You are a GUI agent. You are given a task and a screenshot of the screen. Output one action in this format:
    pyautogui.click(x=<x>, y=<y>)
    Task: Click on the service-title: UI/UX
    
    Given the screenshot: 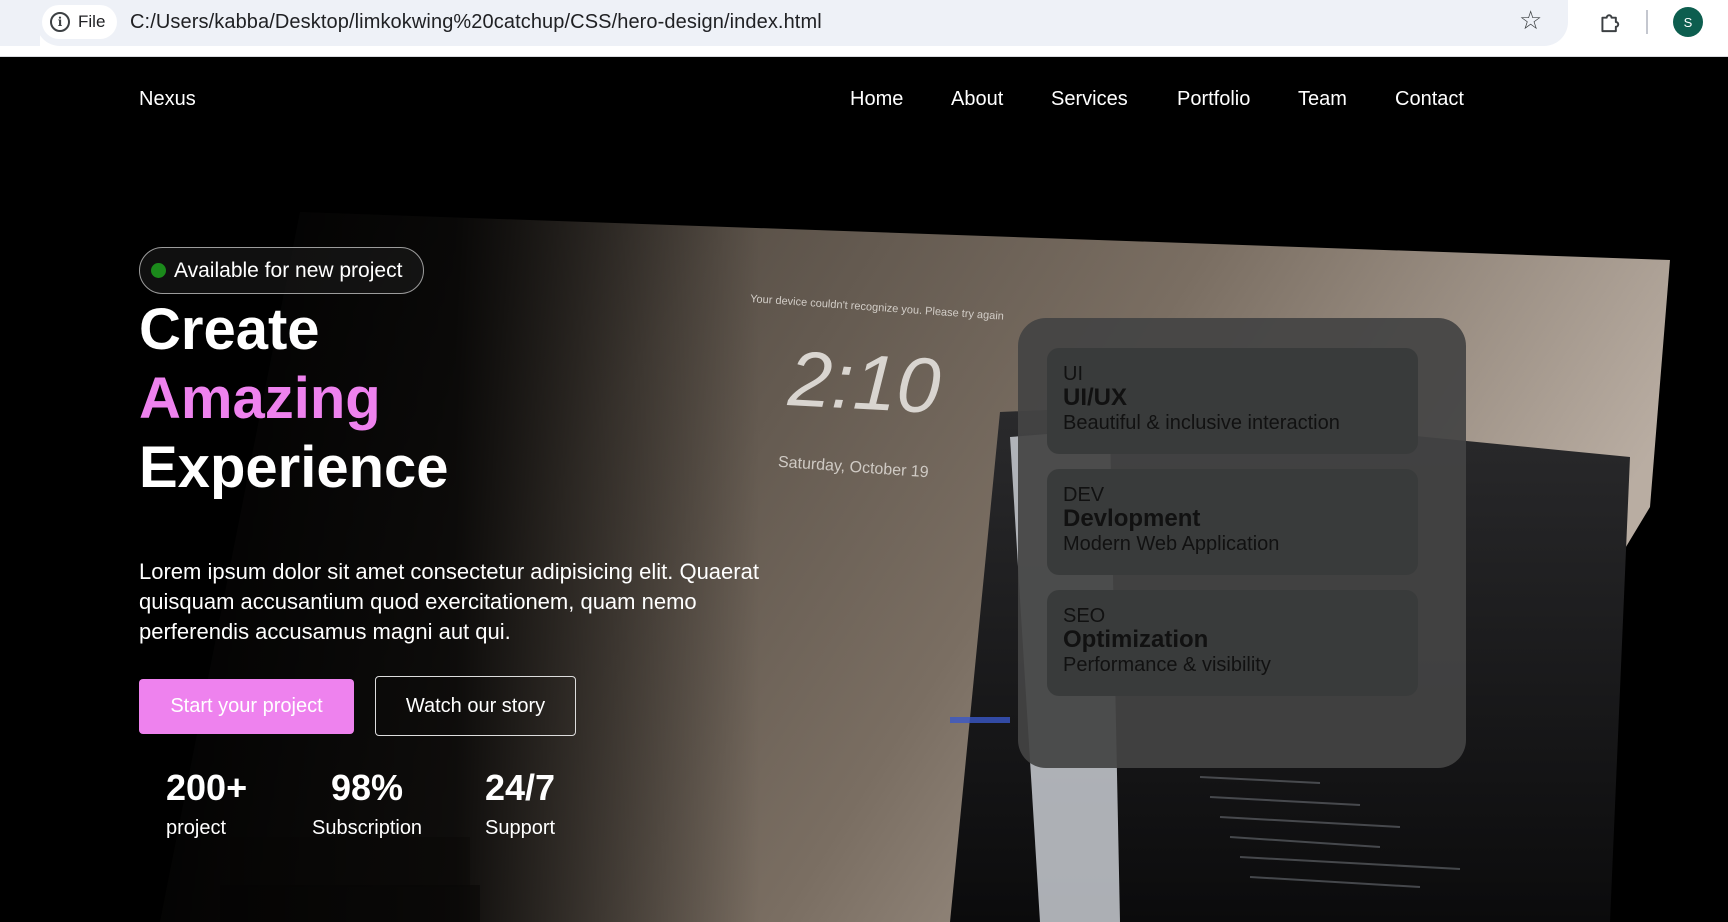 What is the action you would take?
    pyautogui.click(x=1095, y=397)
    